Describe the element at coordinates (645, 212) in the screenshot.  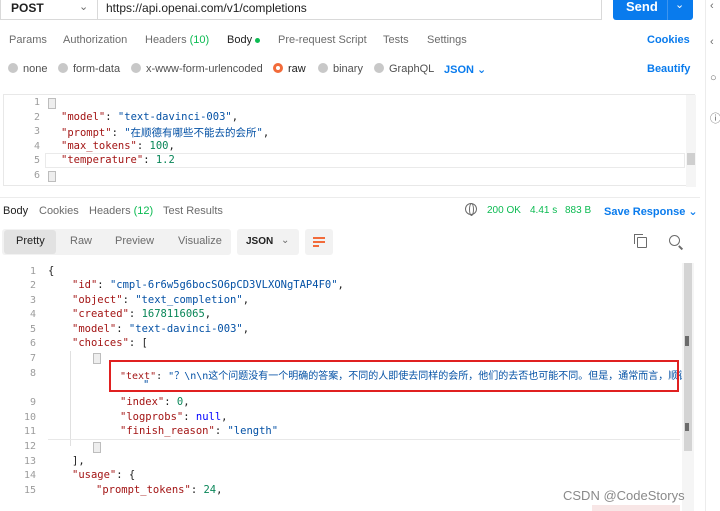
I see `save-response-label: Save Response` at that location.